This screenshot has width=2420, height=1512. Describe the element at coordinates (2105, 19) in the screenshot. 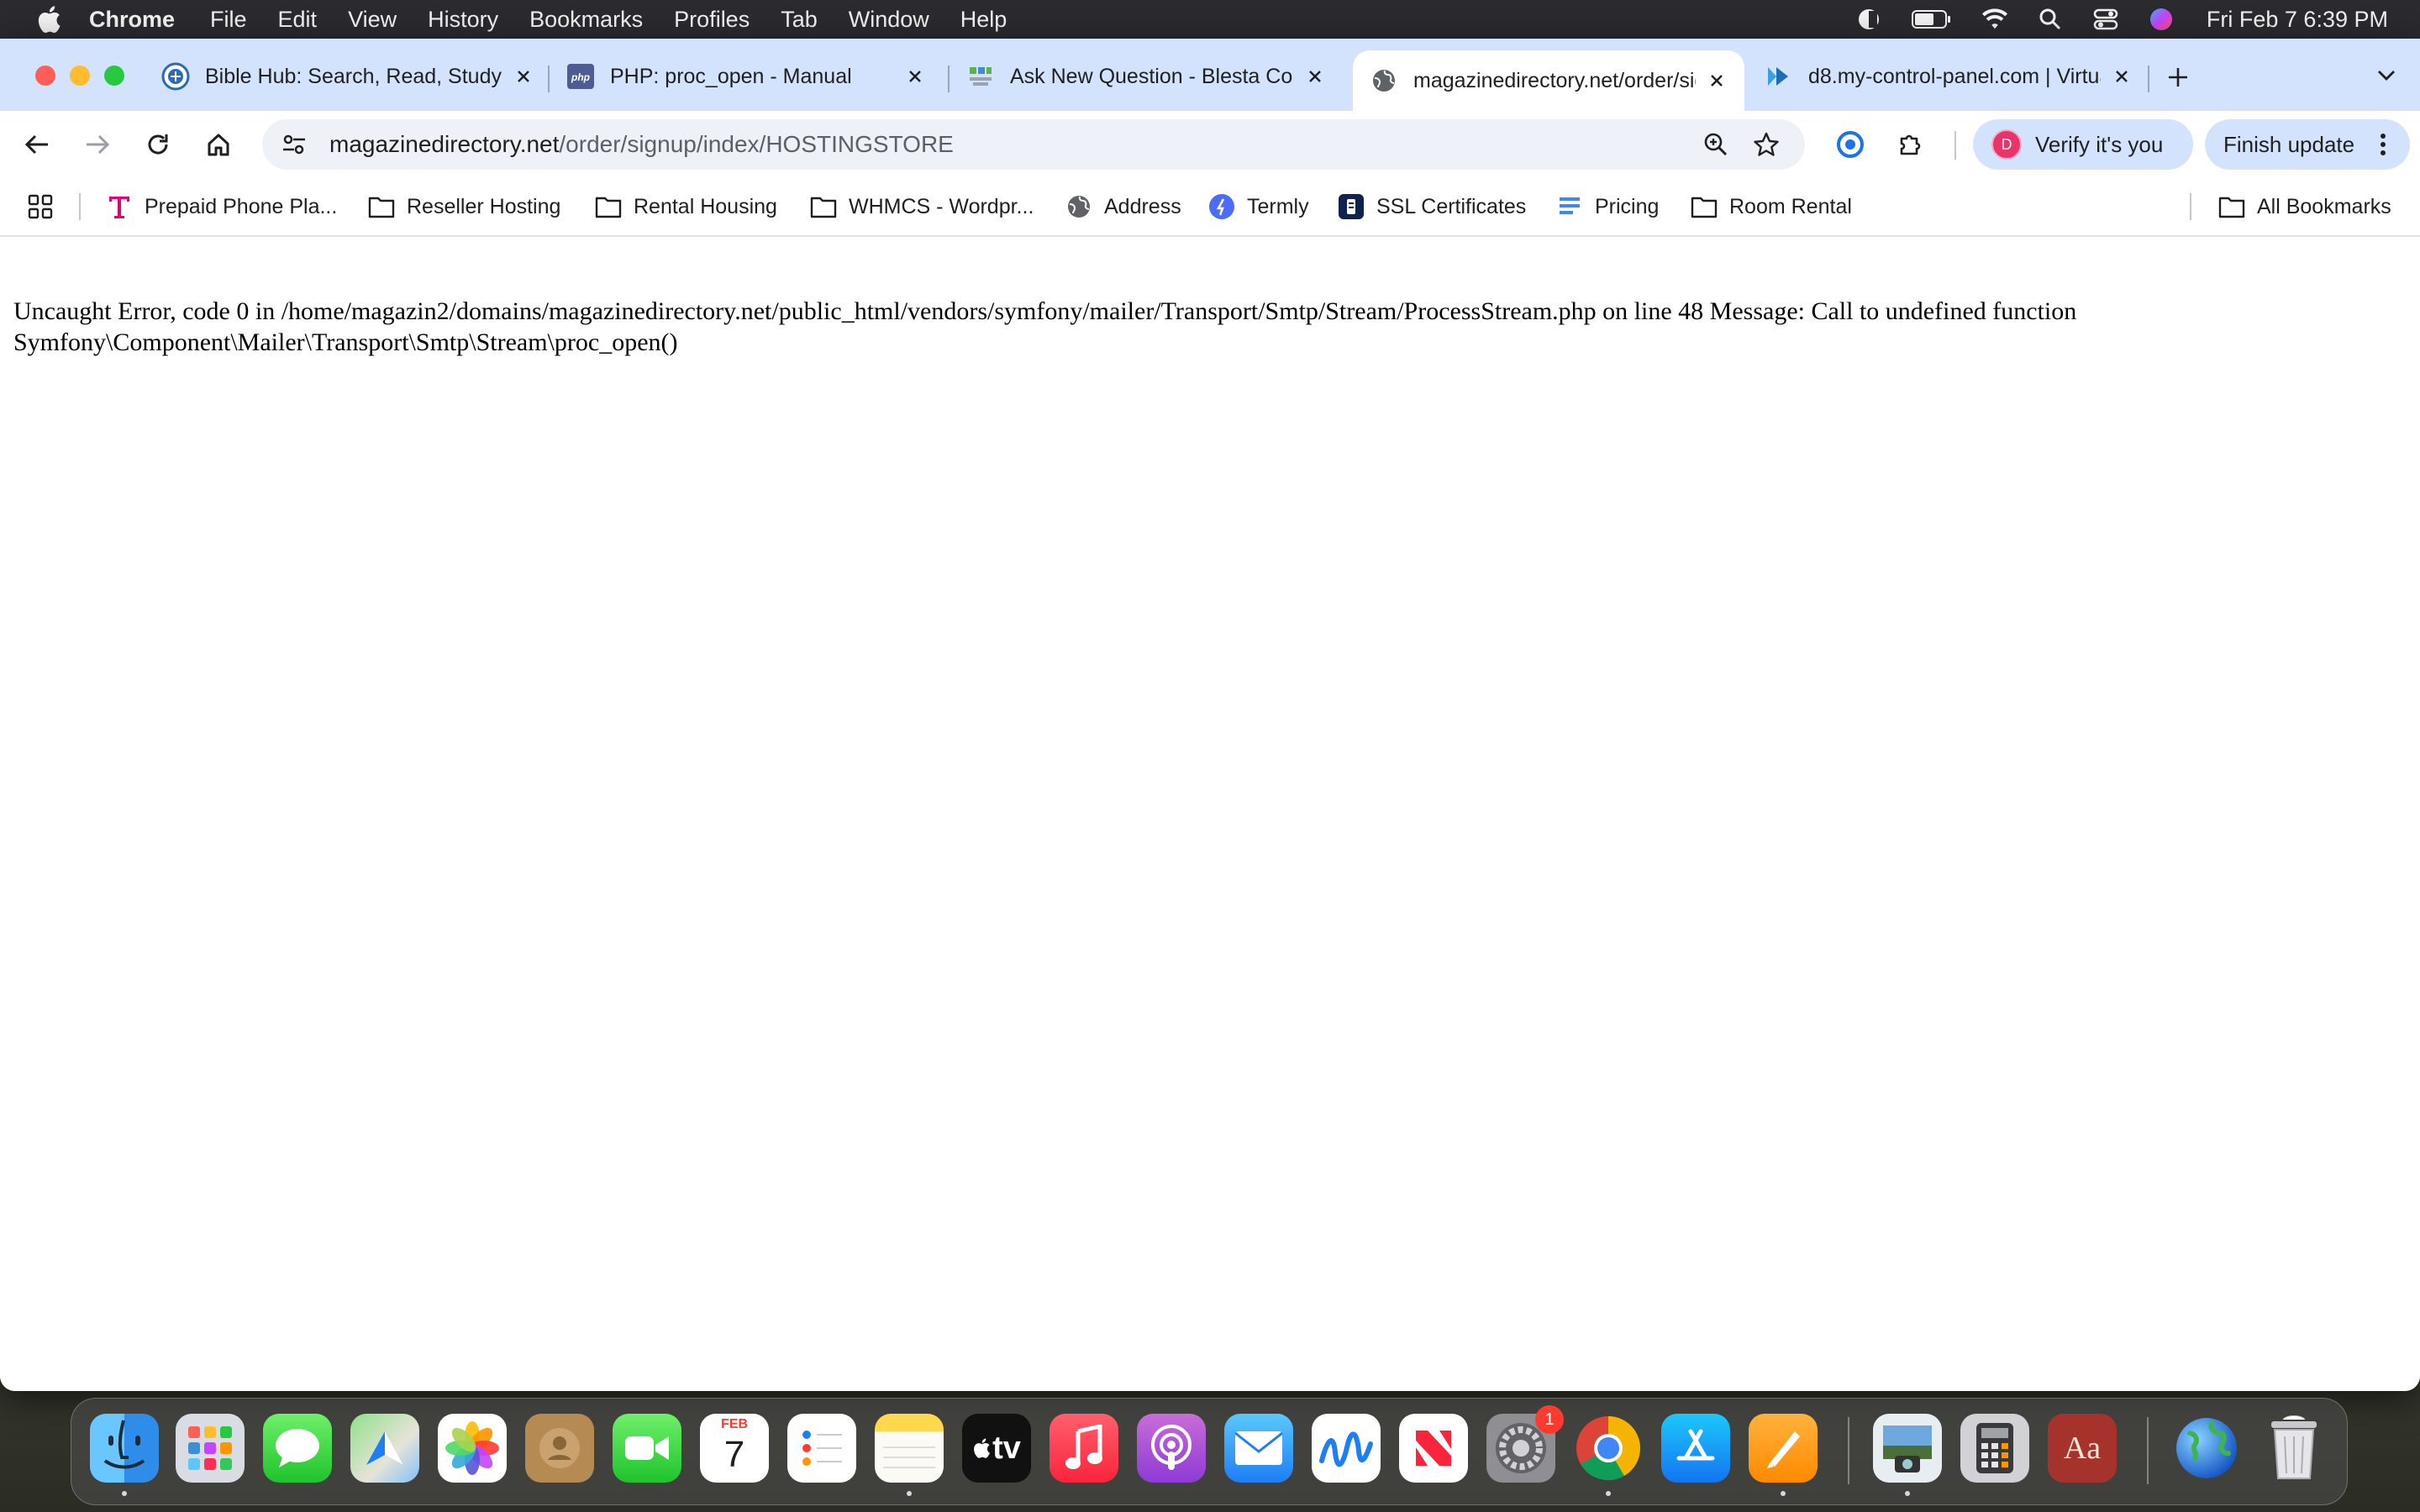

I see `control-center-icon` at that location.